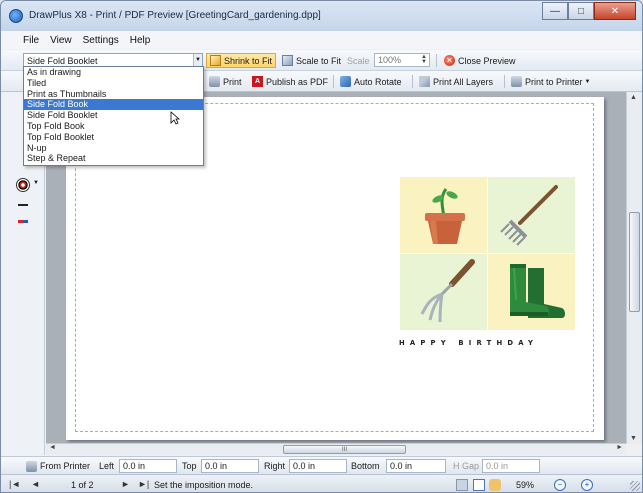 This screenshot has height=493, width=643. I want to click on window-controls: — □ ✕, so click(589, 11).